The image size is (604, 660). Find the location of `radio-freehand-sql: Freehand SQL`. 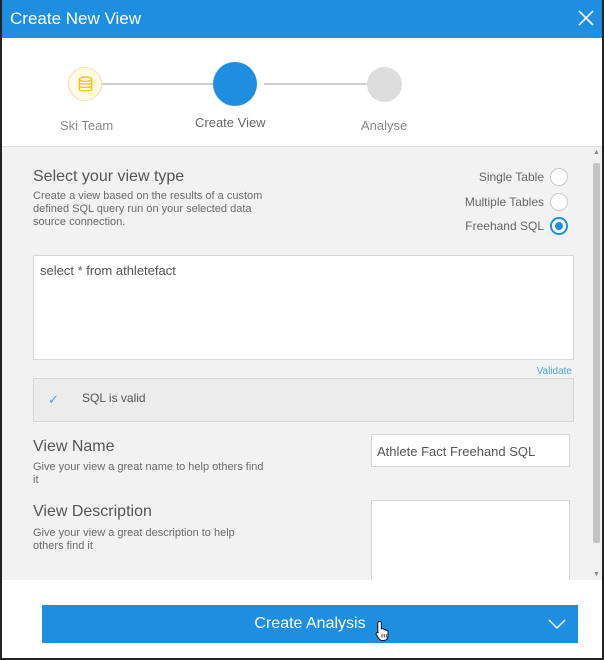

radio-freehand-sql: Freehand SQL is located at coordinates (516, 226).